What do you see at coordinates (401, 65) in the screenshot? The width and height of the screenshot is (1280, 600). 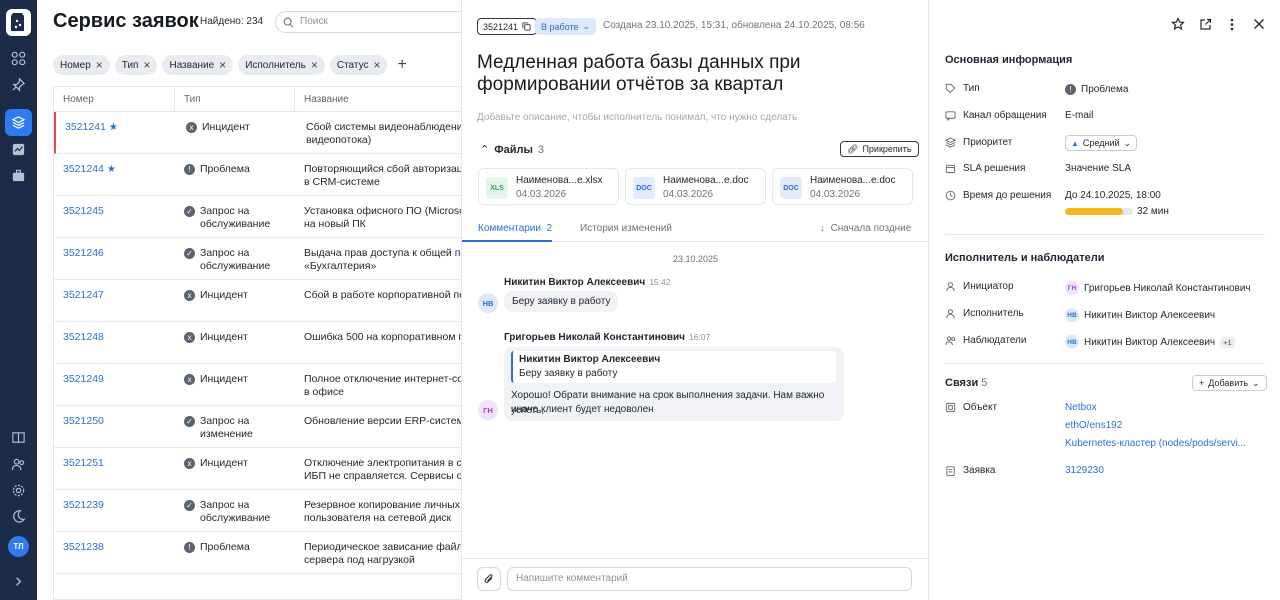 I see `add-filter-icon: +` at bounding box center [401, 65].